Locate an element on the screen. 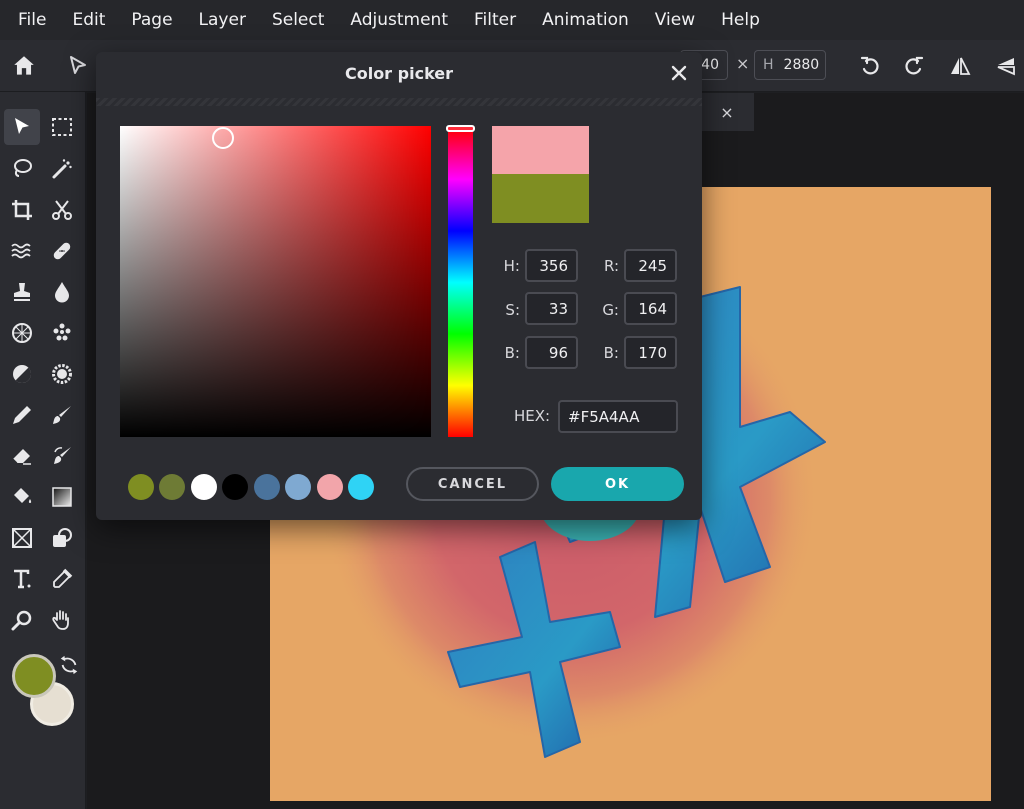  tool-blur is located at coordinates (62, 292).